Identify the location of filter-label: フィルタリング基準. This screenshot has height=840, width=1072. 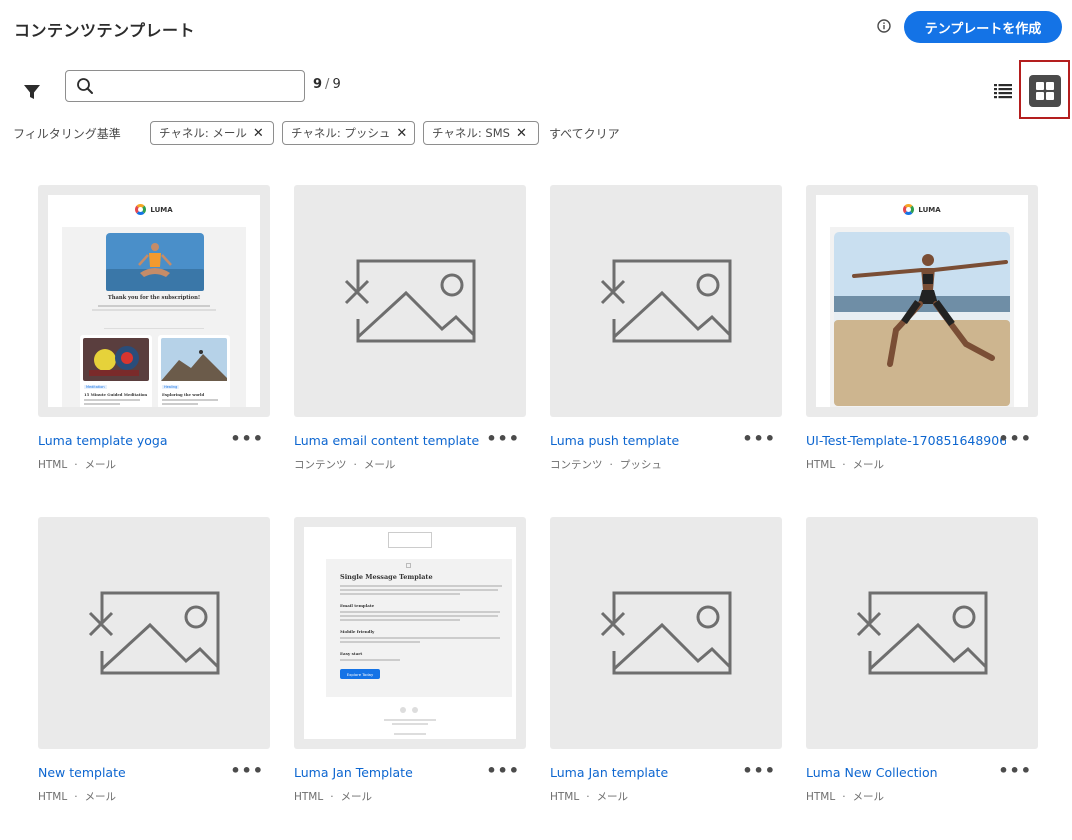
(67, 134).